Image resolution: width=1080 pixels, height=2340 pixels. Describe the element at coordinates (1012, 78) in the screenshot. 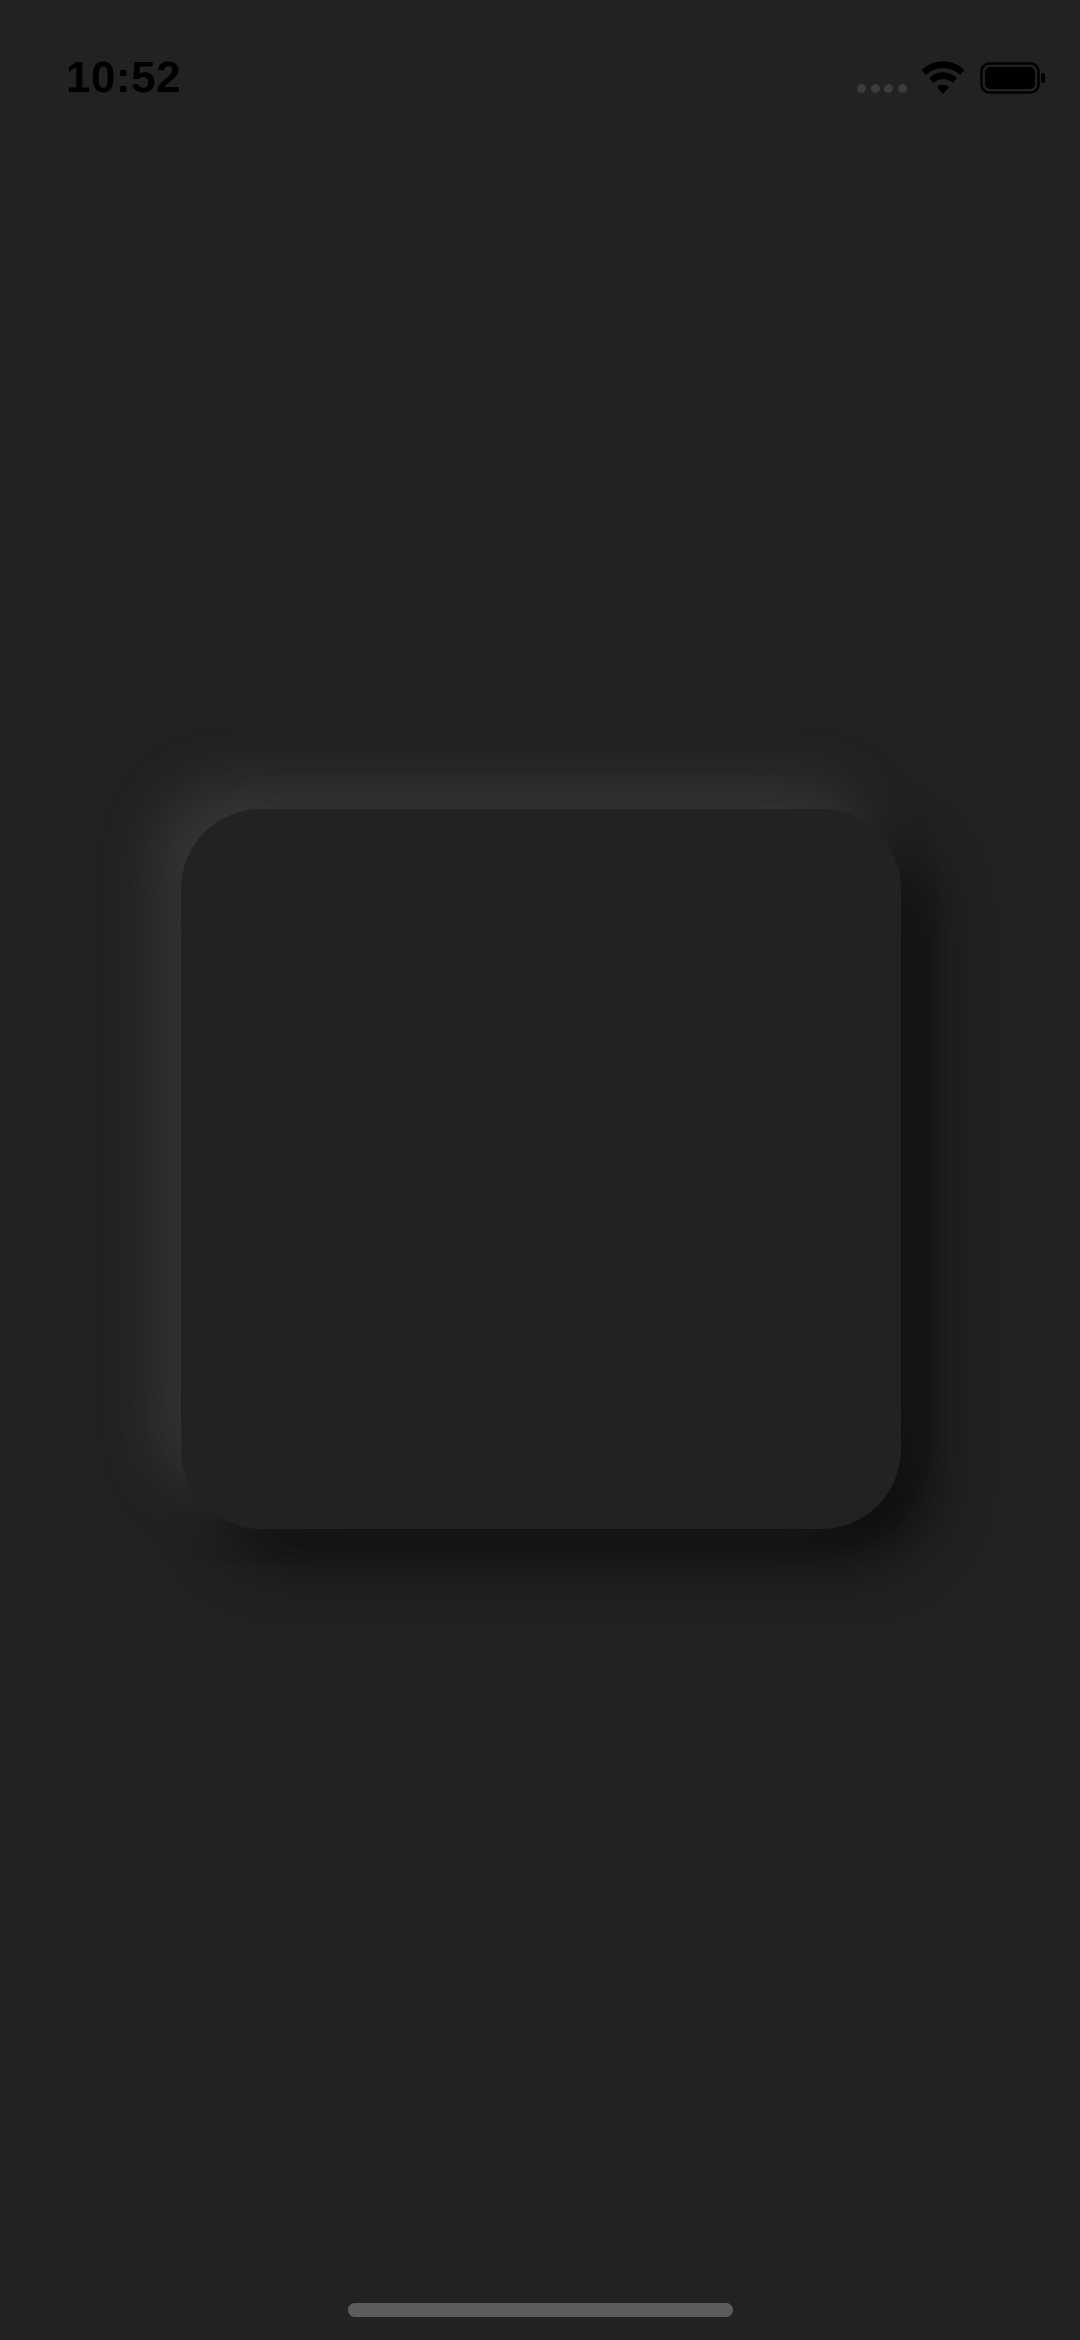

I see `battery-icon` at that location.